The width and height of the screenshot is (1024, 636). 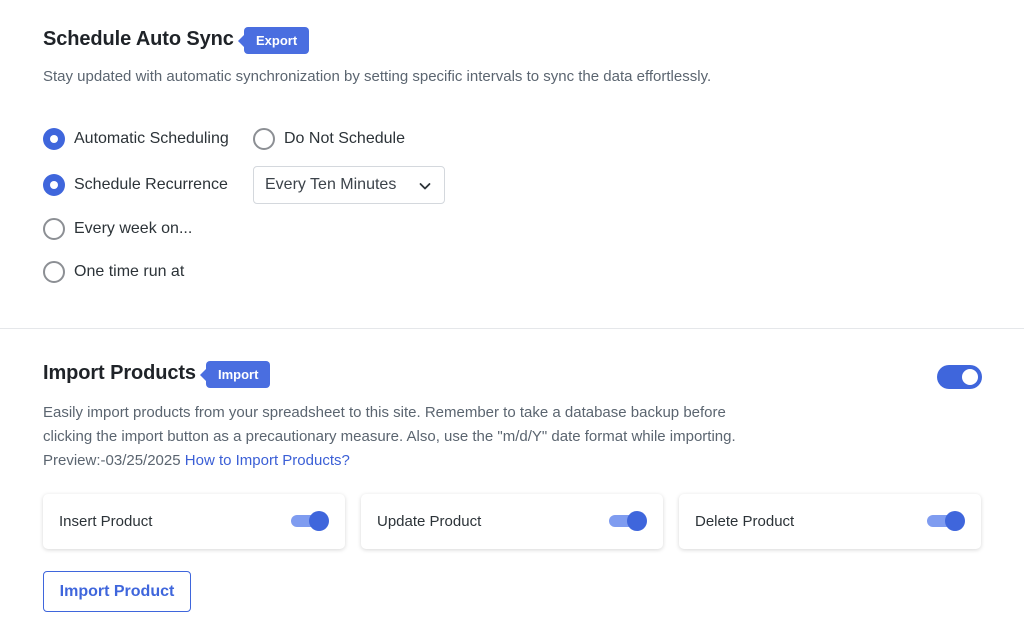 What do you see at coordinates (235, 374) in the screenshot?
I see `import-tag: Import` at bounding box center [235, 374].